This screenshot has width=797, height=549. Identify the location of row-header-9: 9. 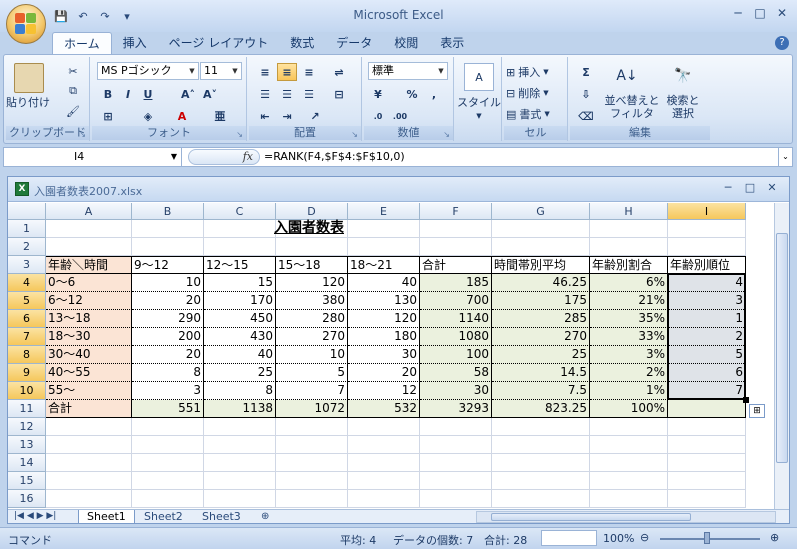
(27, 373).